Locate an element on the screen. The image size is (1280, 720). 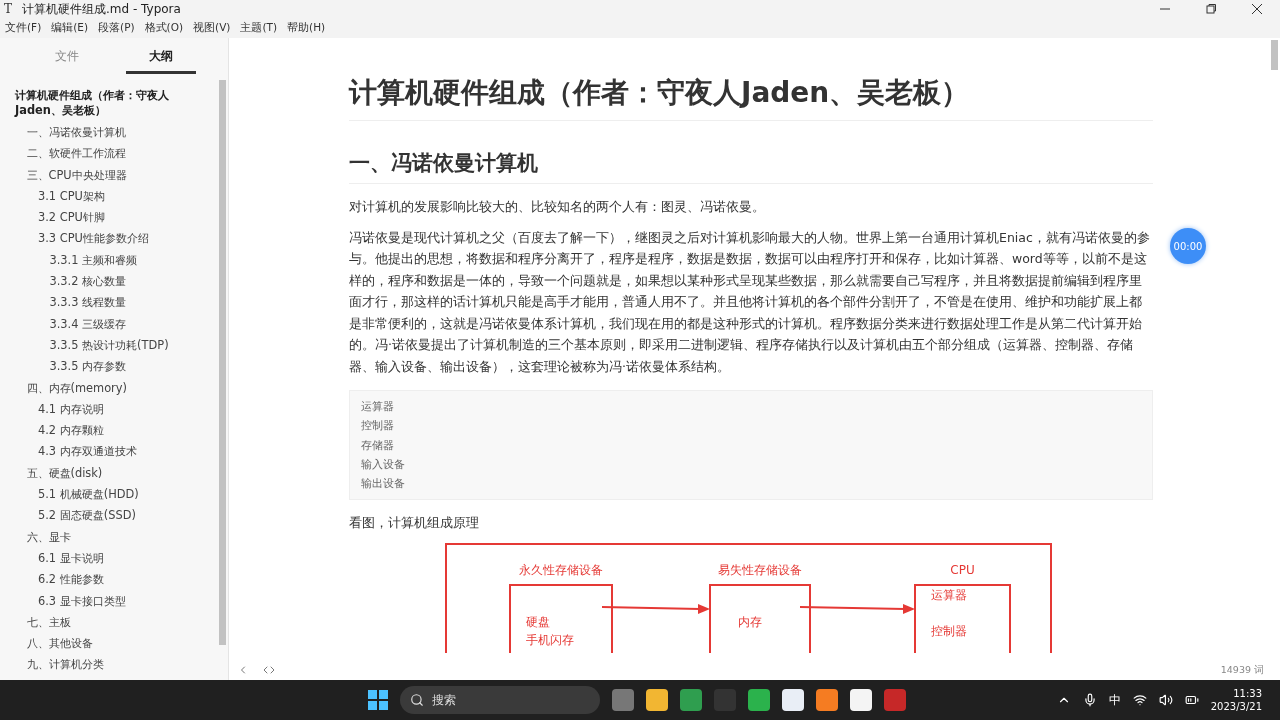
diagram-label: 永久性存储设备 is located at coordinates (561, 570).